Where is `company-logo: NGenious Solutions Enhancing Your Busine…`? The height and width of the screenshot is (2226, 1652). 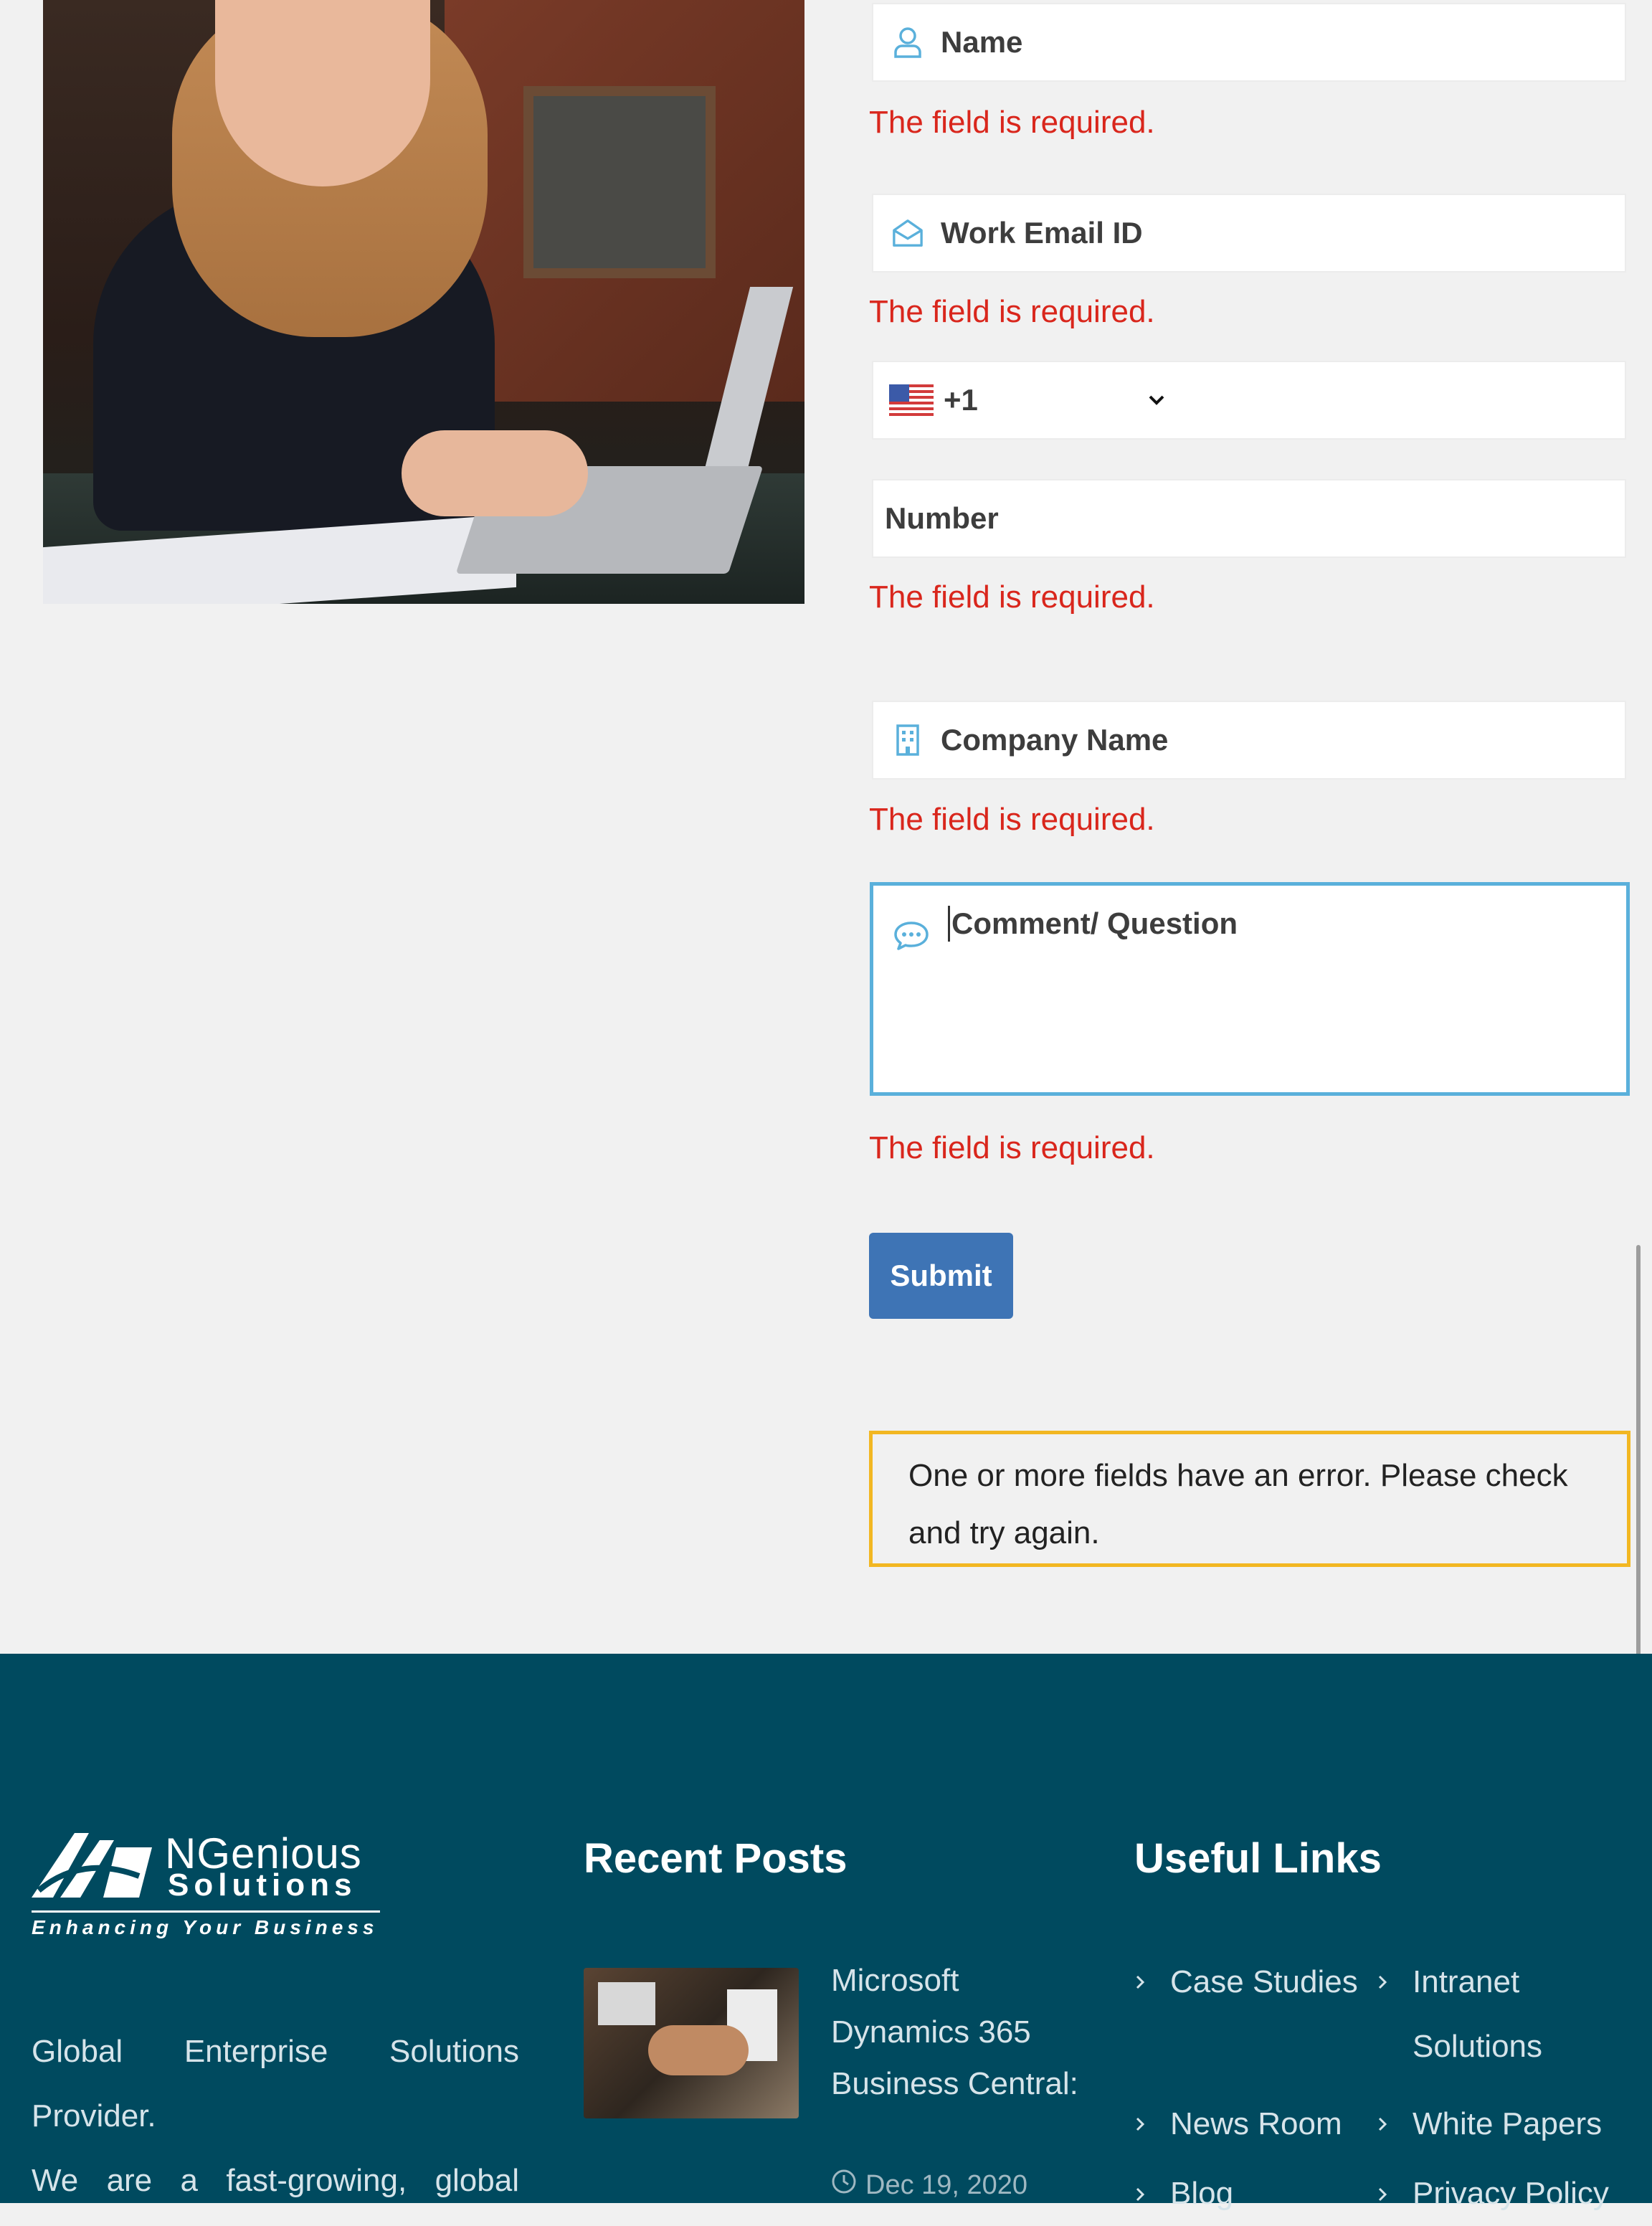 company-logo: NGenious Solutions Enhancing Your Busine… is located at coordinates (211, 1887).